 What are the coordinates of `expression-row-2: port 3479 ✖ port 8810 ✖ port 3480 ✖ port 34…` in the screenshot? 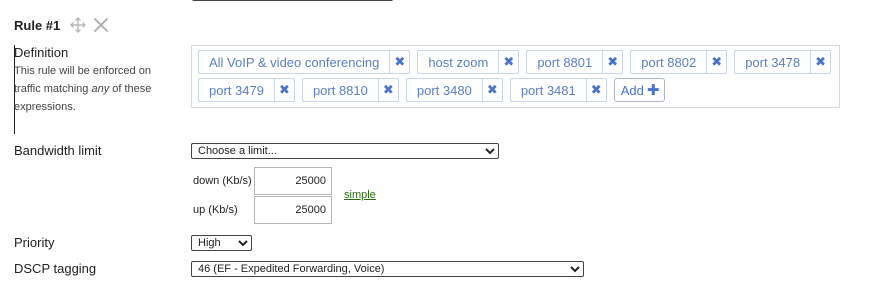 It's located at (432, 90).